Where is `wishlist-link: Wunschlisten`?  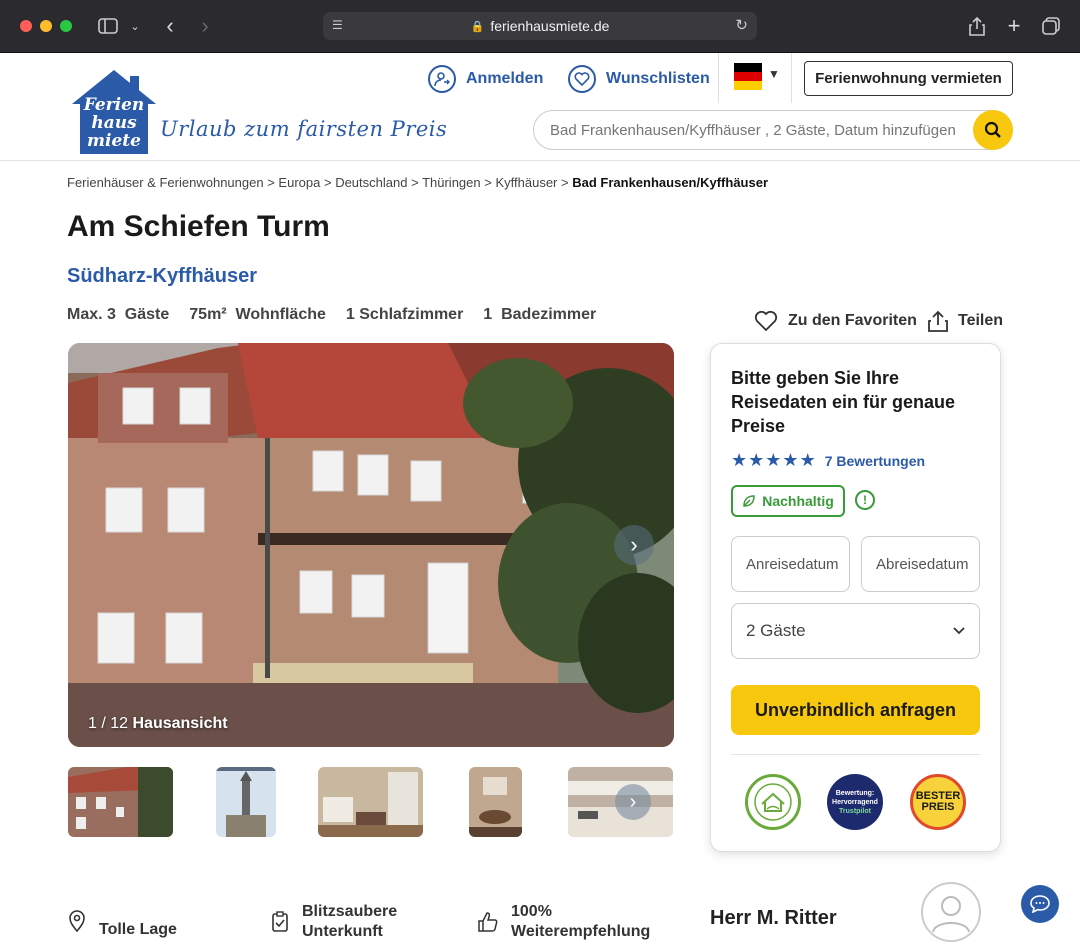 wishlist-link: Wunschlisten is located at coordinates (639, 79).